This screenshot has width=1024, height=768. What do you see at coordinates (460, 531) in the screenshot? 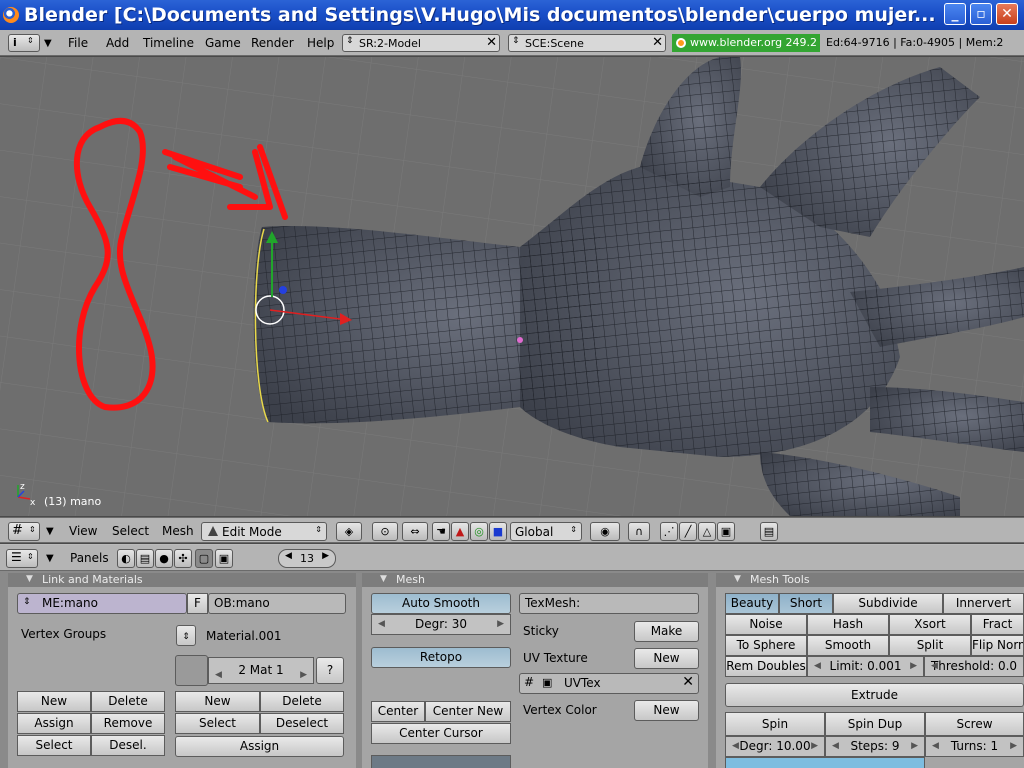
I see `translate-toggle: ▲` at bounding box center [460, 531].